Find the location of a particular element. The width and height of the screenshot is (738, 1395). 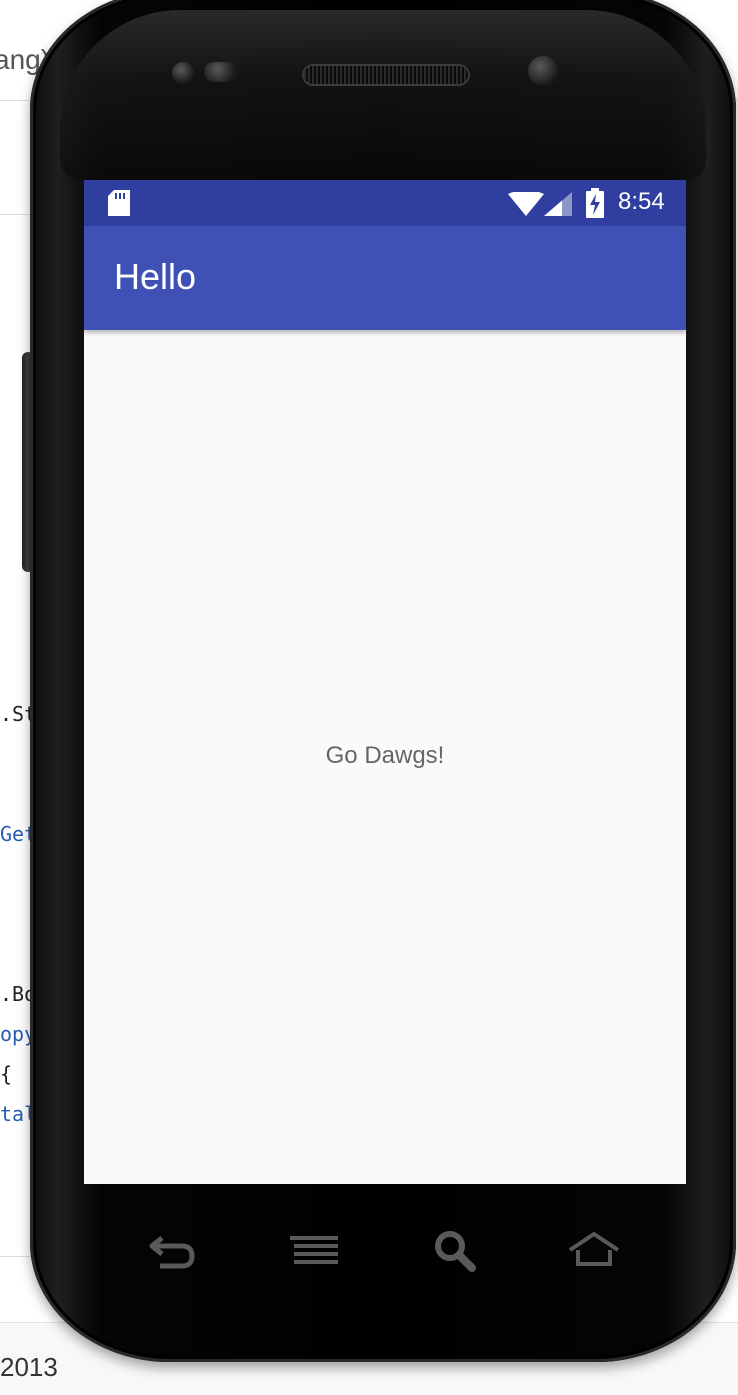

status-clock: 8:54 is located at coordinates (641, 201).